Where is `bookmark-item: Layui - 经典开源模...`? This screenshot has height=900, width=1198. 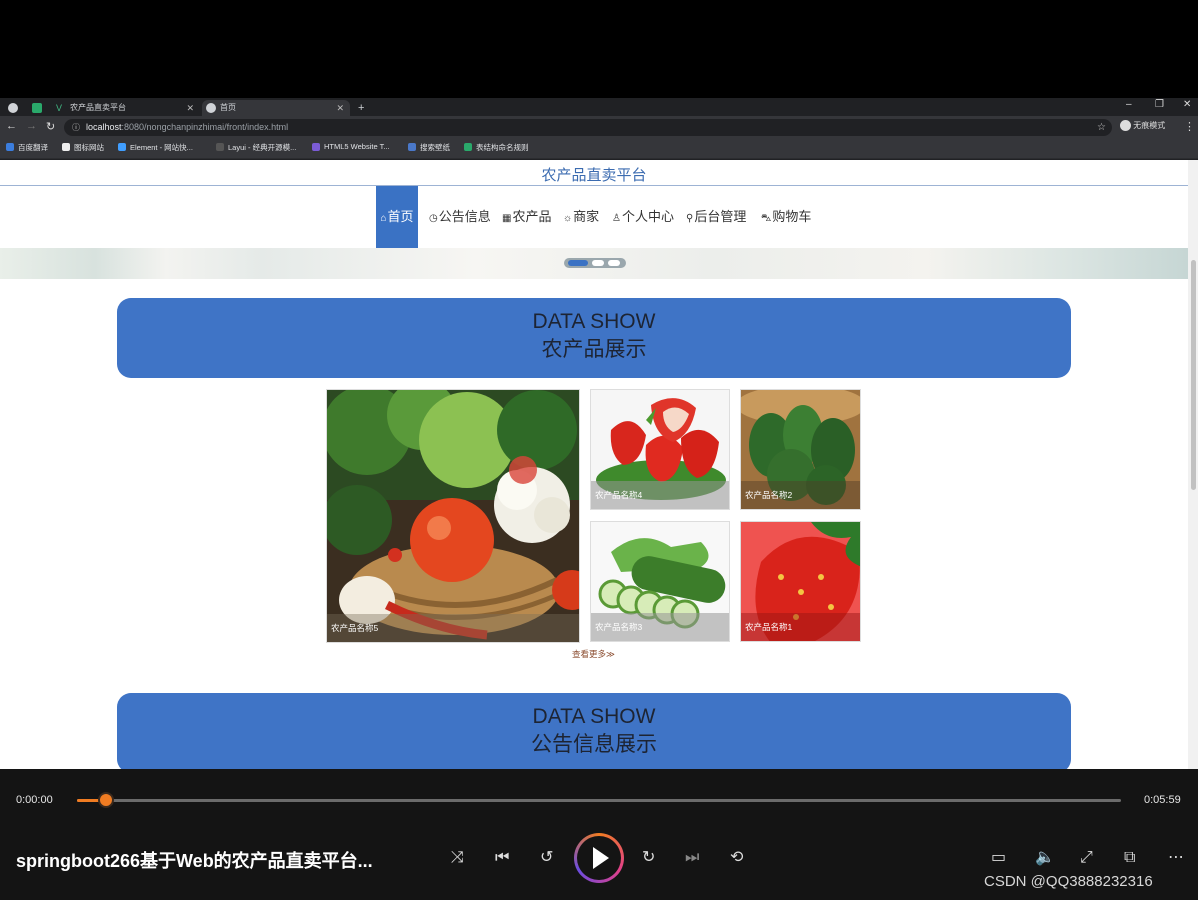 bookmark-item: Layui - 经典开源模... is located at coordinates (256, 147).